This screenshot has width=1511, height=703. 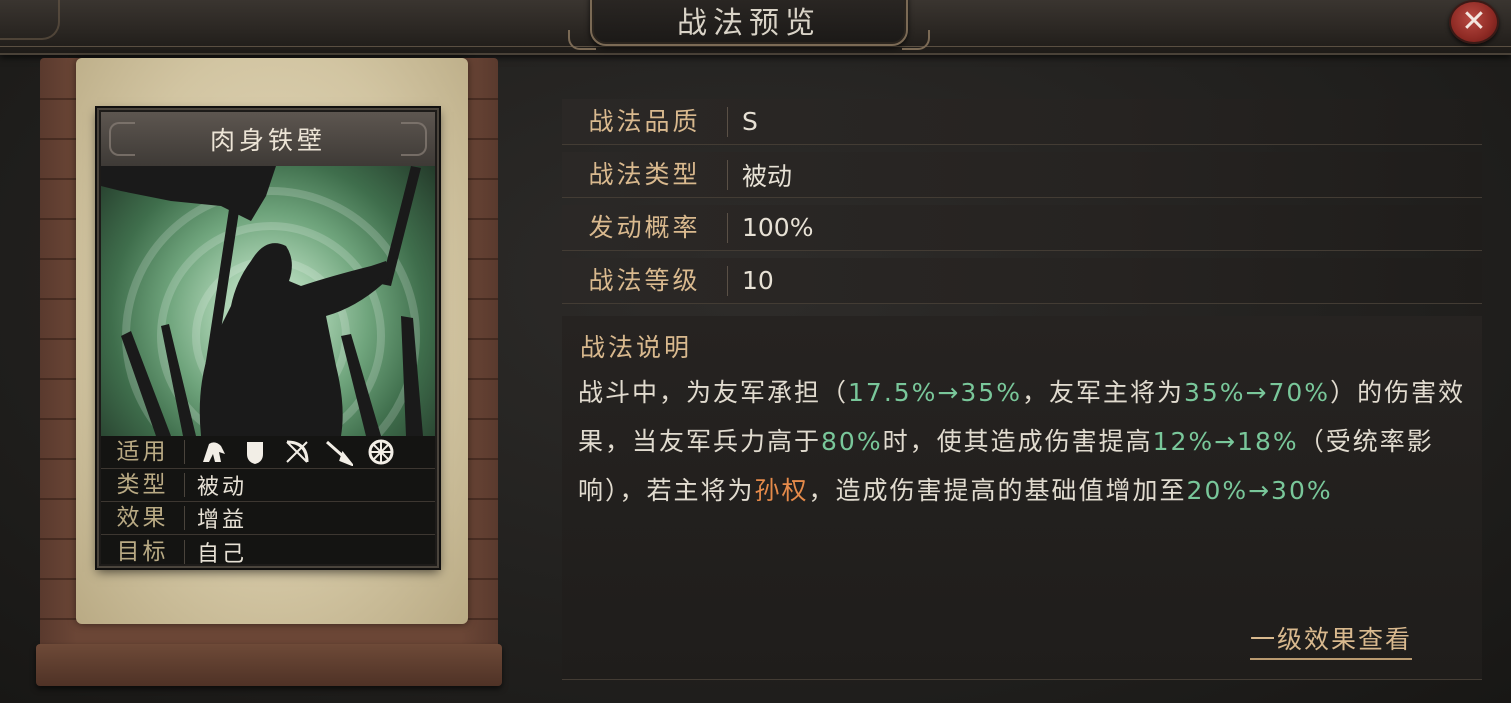 I want to click on tactic-card: 肉身铁壁 适用 类型 被动 效果 增益 目标 自己, so click(x=268, y=338).